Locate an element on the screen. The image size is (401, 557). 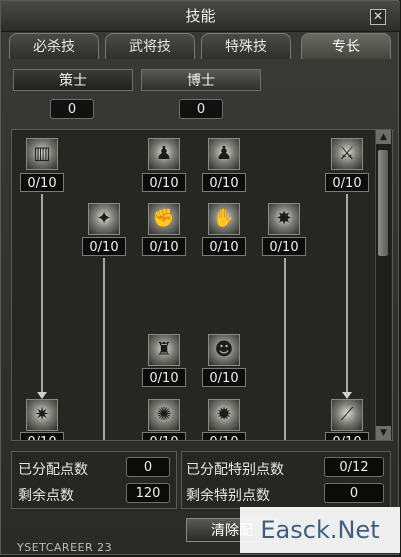
subtab-scholar: 博士 is located at coordinates (201, 80).